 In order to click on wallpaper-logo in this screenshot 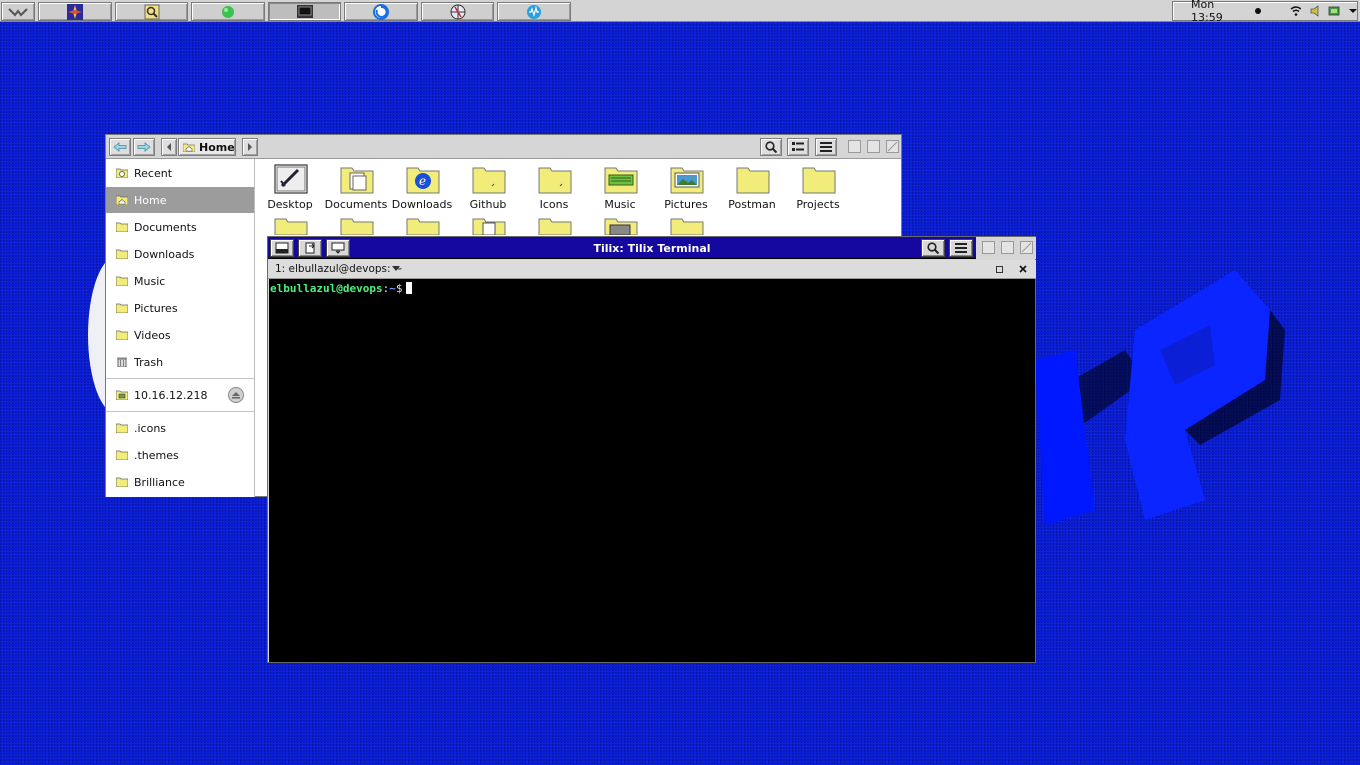, I will do `click(1160, 397)`.